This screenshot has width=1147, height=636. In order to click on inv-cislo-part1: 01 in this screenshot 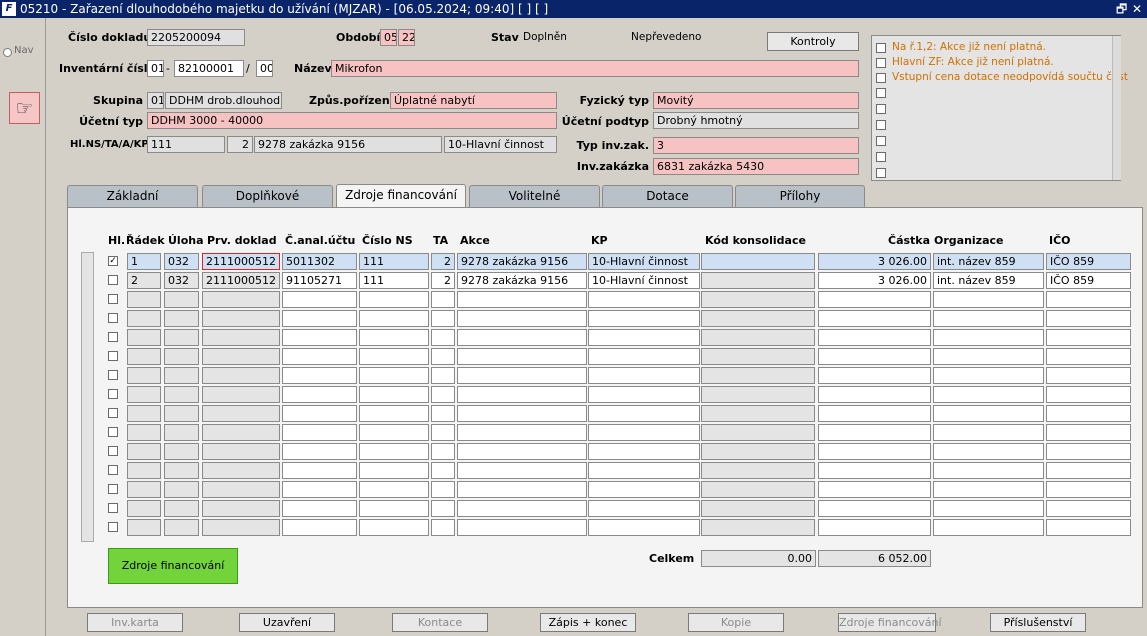, I will do `click(155, 68)`.